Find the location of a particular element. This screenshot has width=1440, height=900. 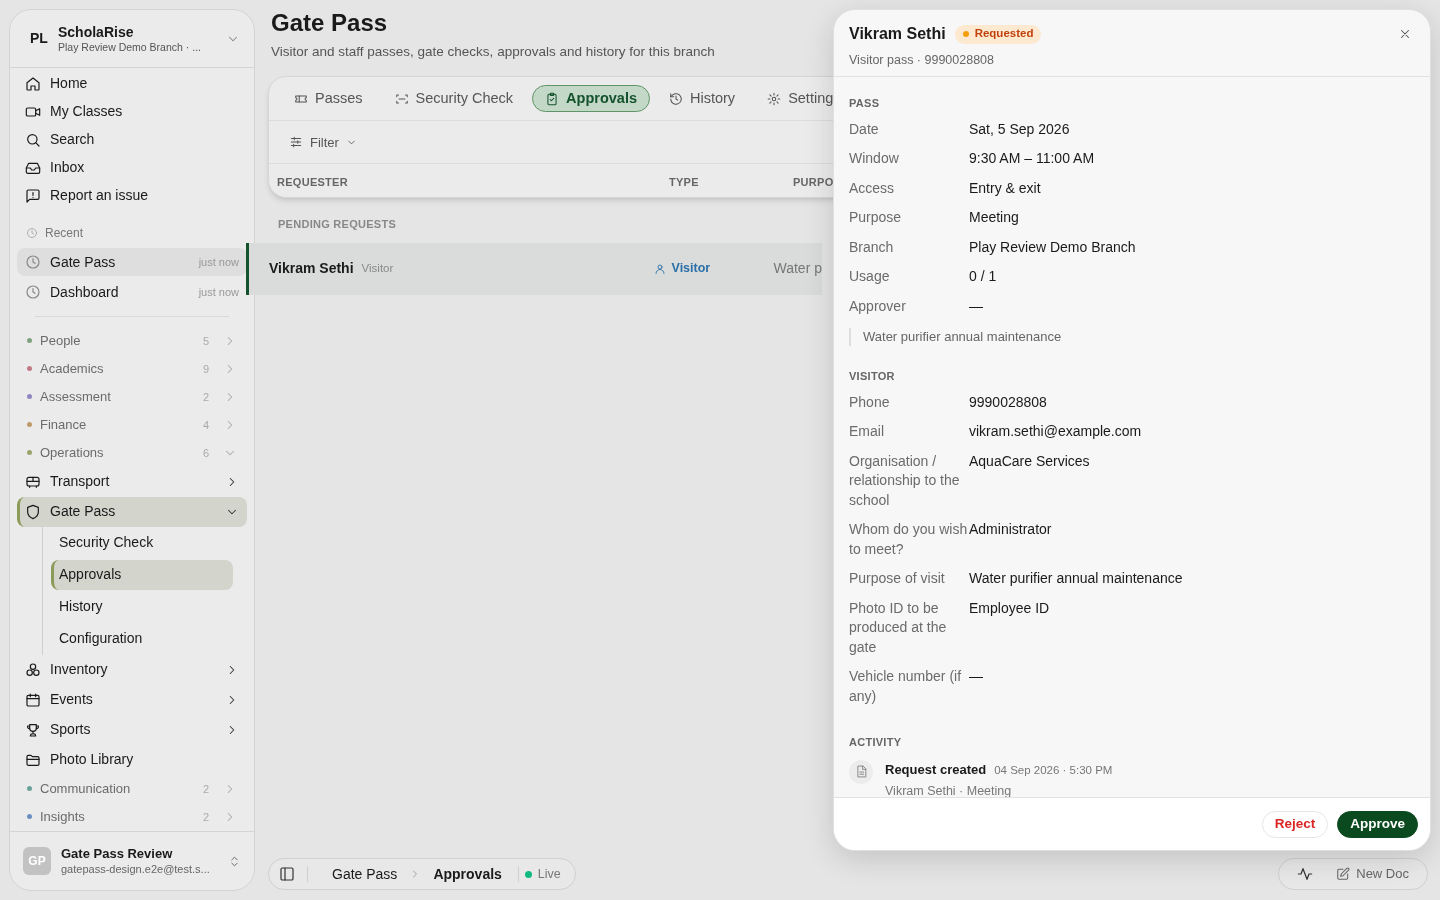

boxes-icon is located at coordinates (33, 670).